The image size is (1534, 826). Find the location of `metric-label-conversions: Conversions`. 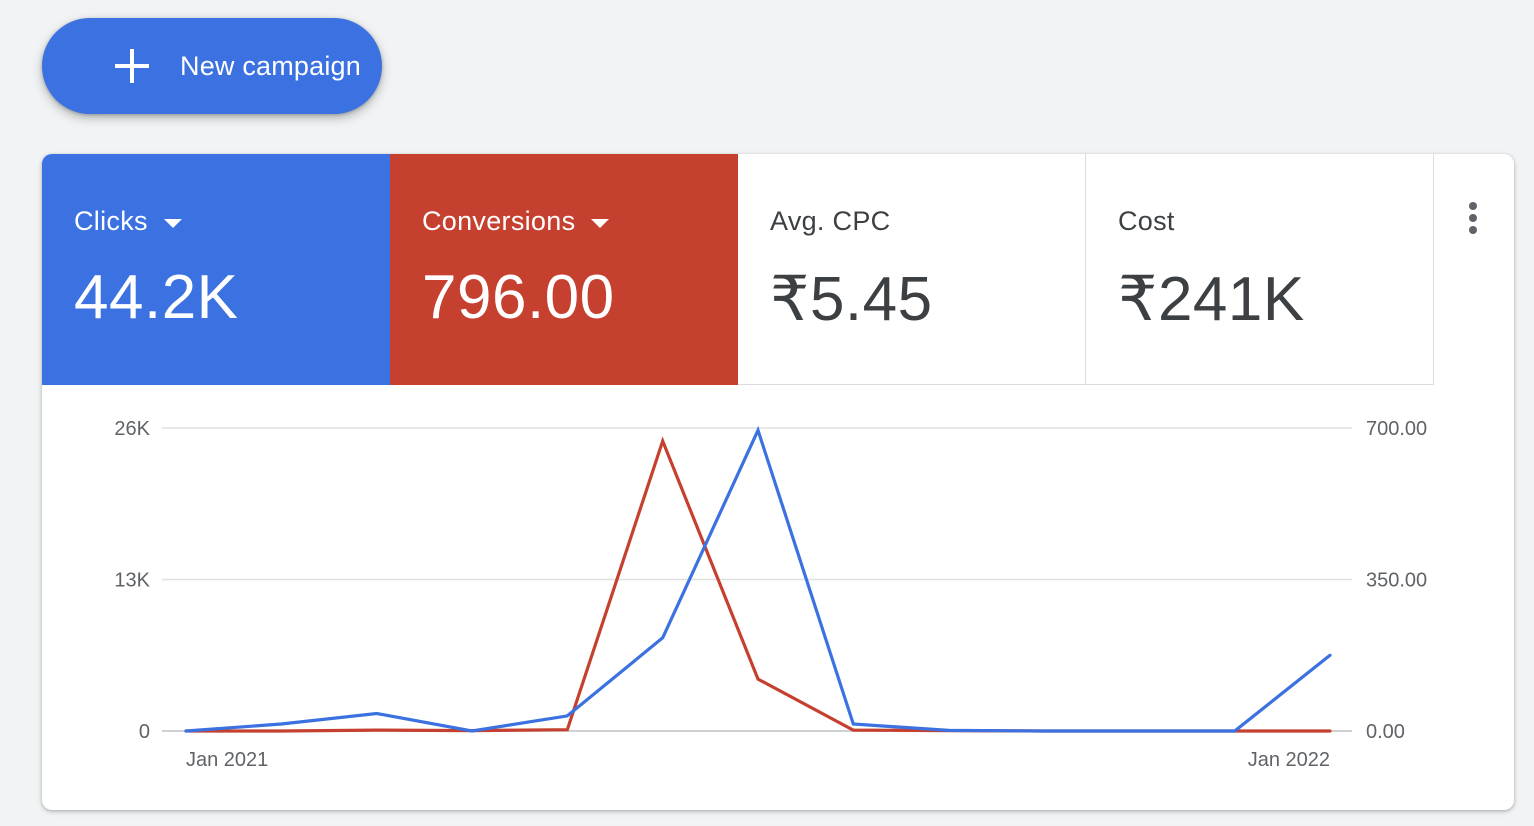

metric-label-conversions: Conversions is located at coordinates (499, 221).